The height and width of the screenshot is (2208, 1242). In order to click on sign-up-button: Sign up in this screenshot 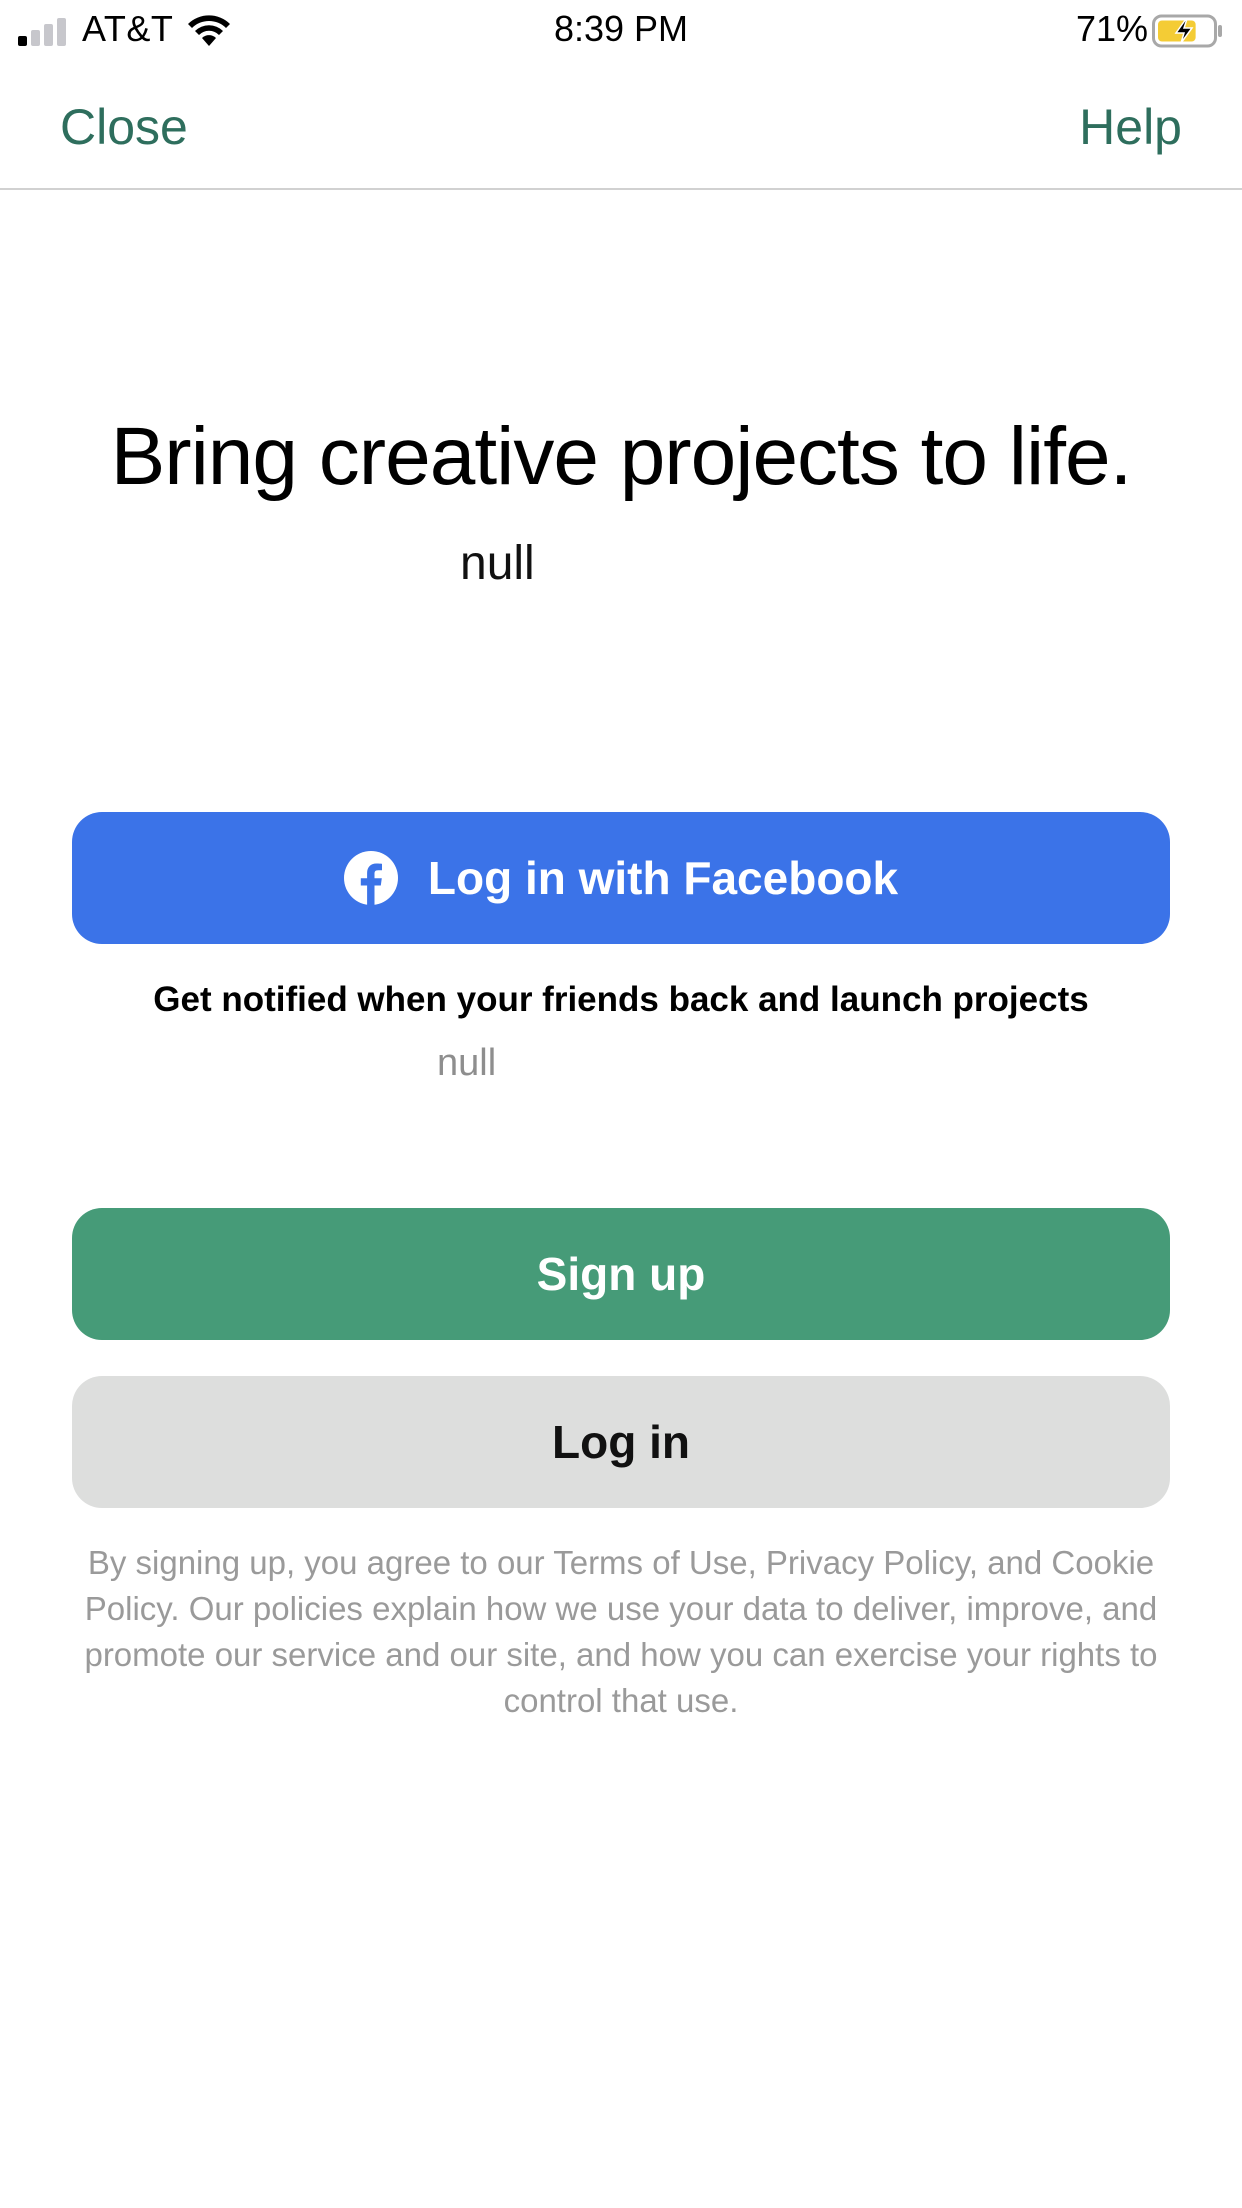, I will do `click(621, 1274)`.